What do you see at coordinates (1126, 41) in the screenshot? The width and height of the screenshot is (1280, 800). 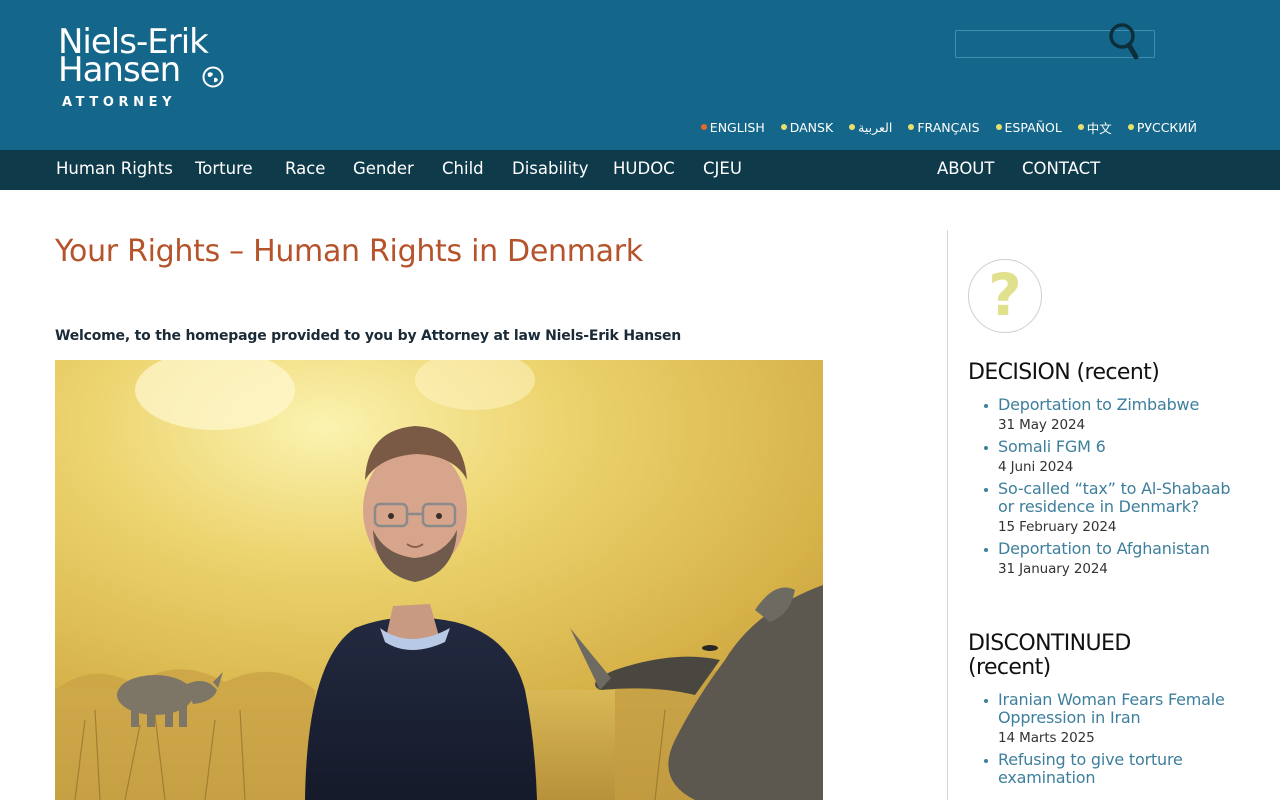 I see `search-icon` at bounding box center [1126, 41].